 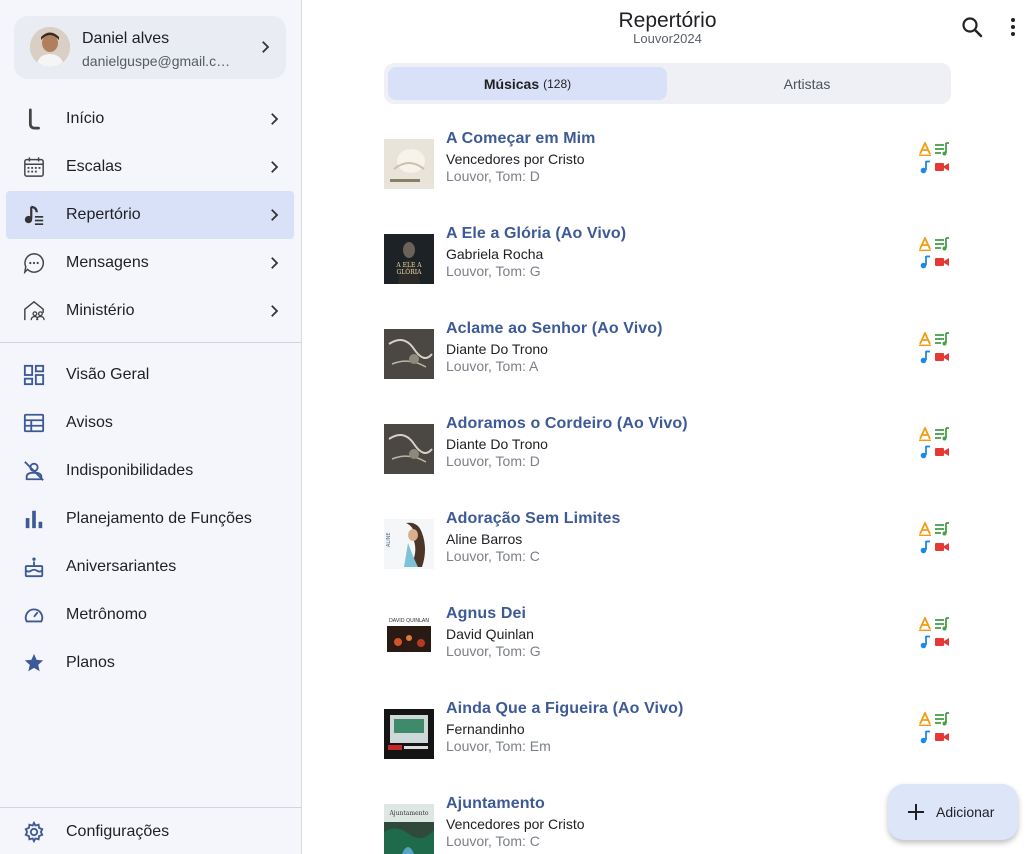 I want to click on sidebar-item-label: Escalas, so click(x=94, y=166).